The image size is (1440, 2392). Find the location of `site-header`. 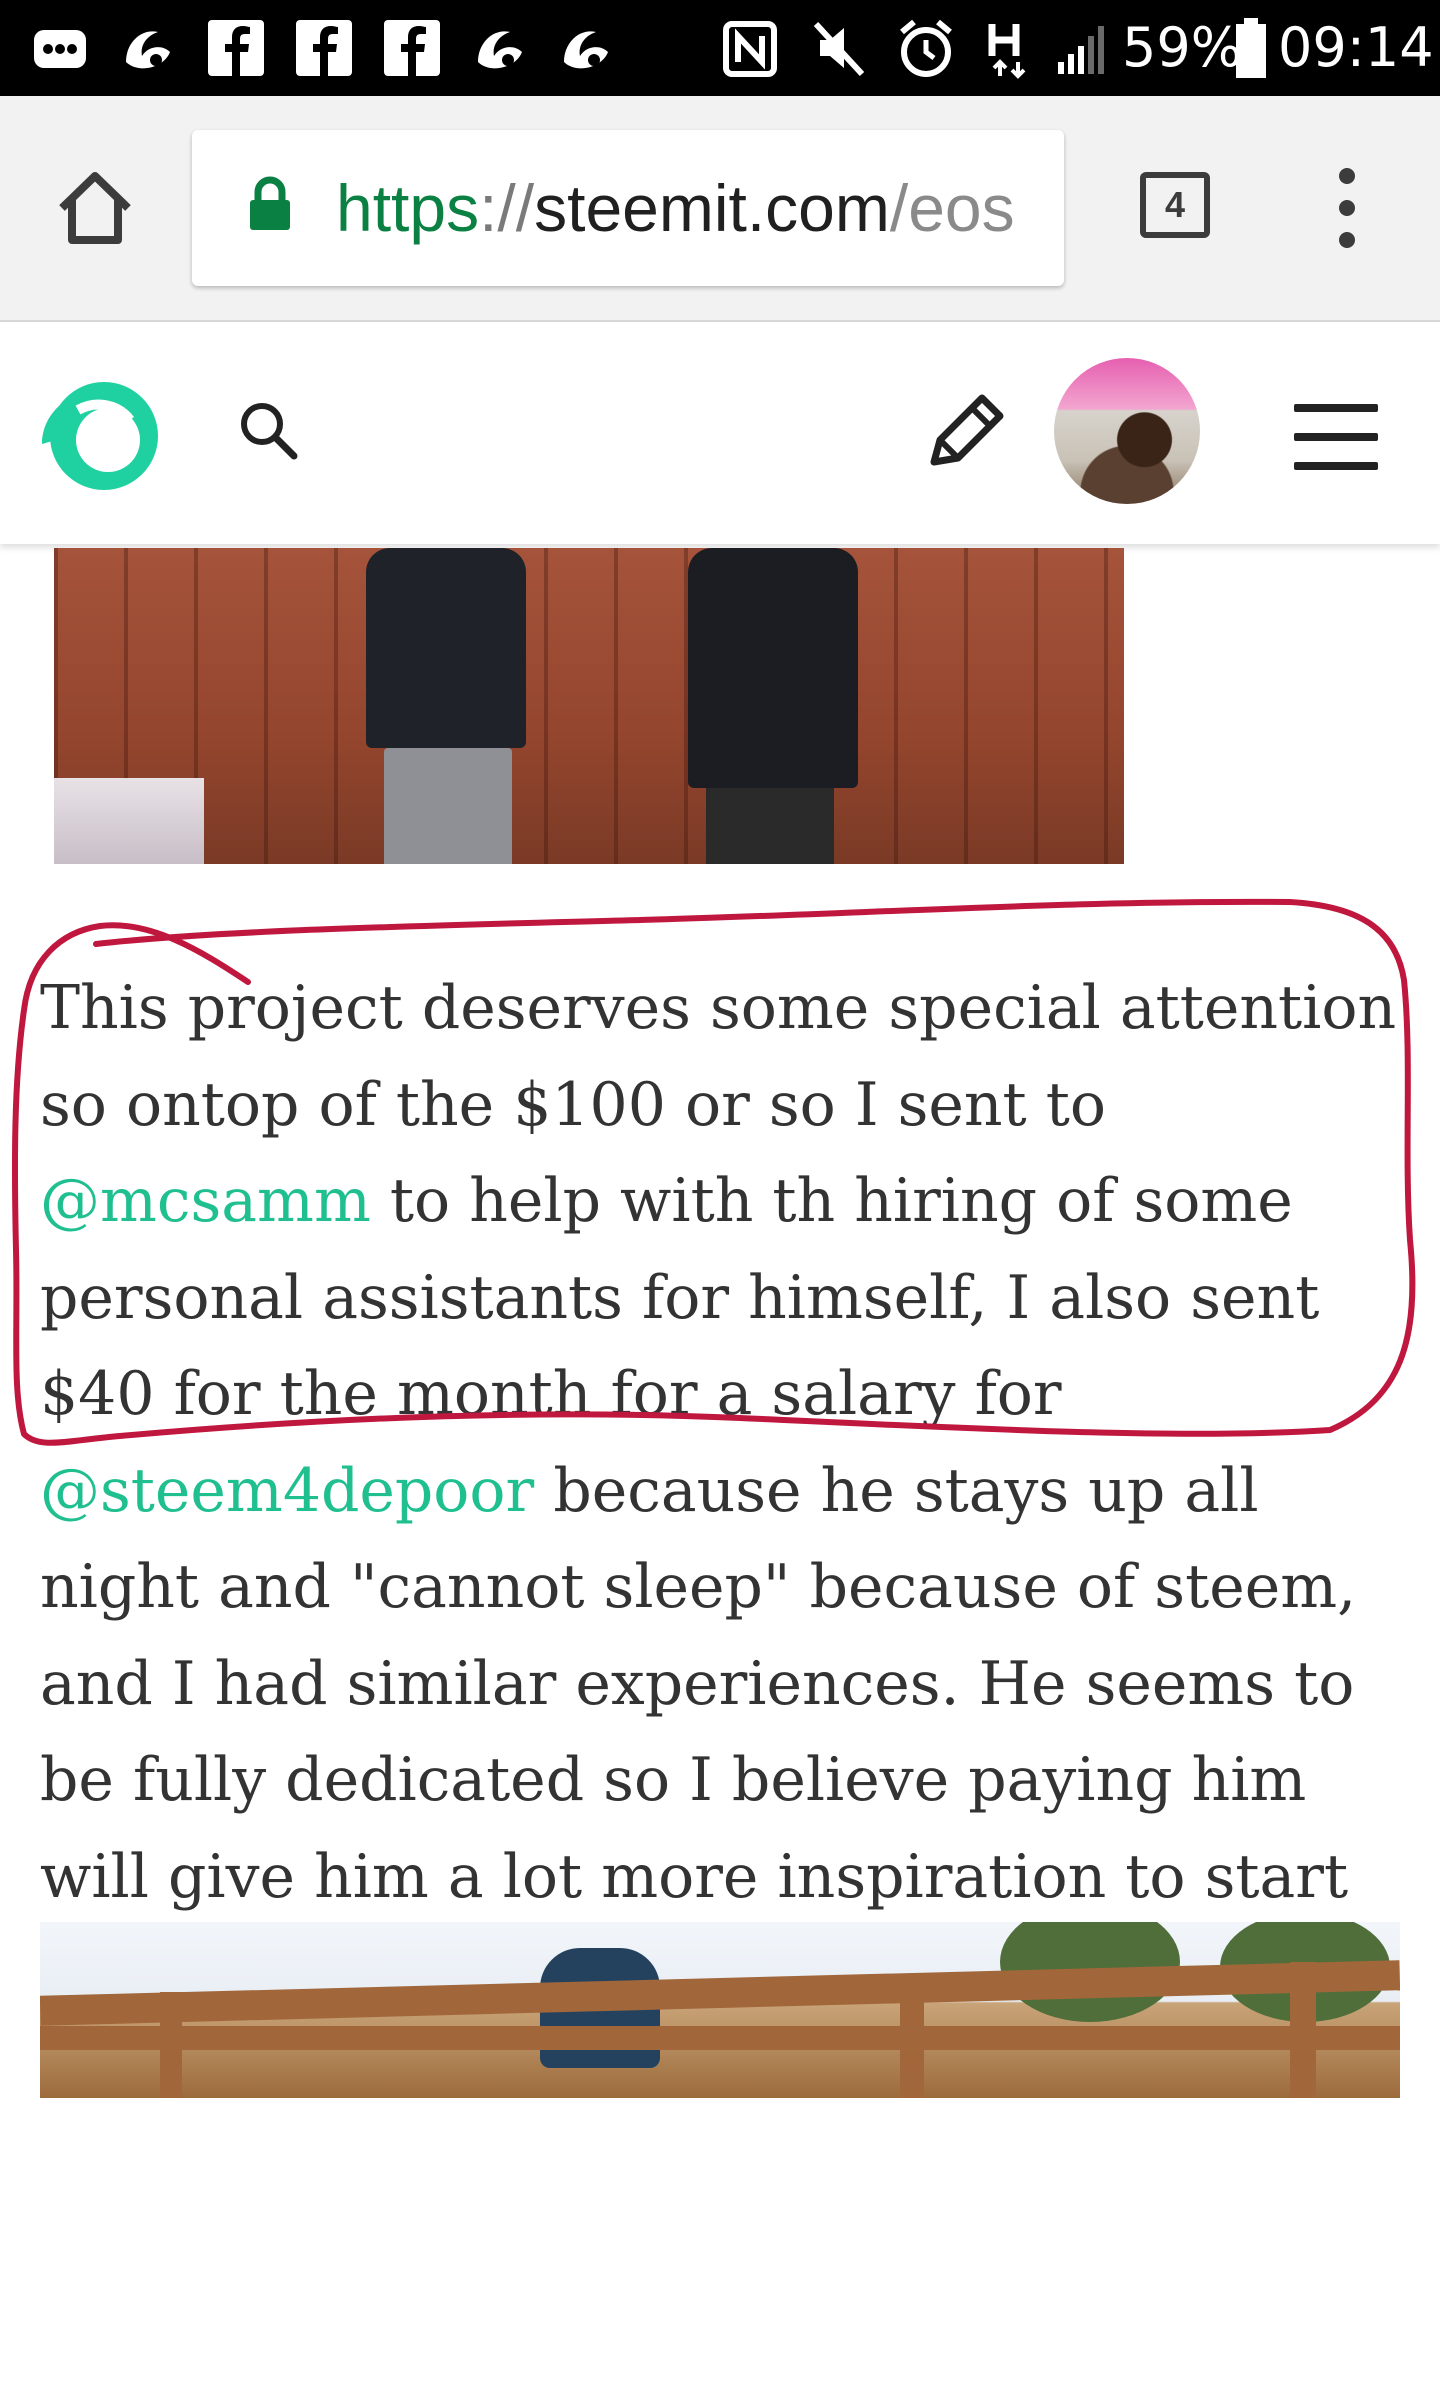

site-header is located at coordinates (720, 433).